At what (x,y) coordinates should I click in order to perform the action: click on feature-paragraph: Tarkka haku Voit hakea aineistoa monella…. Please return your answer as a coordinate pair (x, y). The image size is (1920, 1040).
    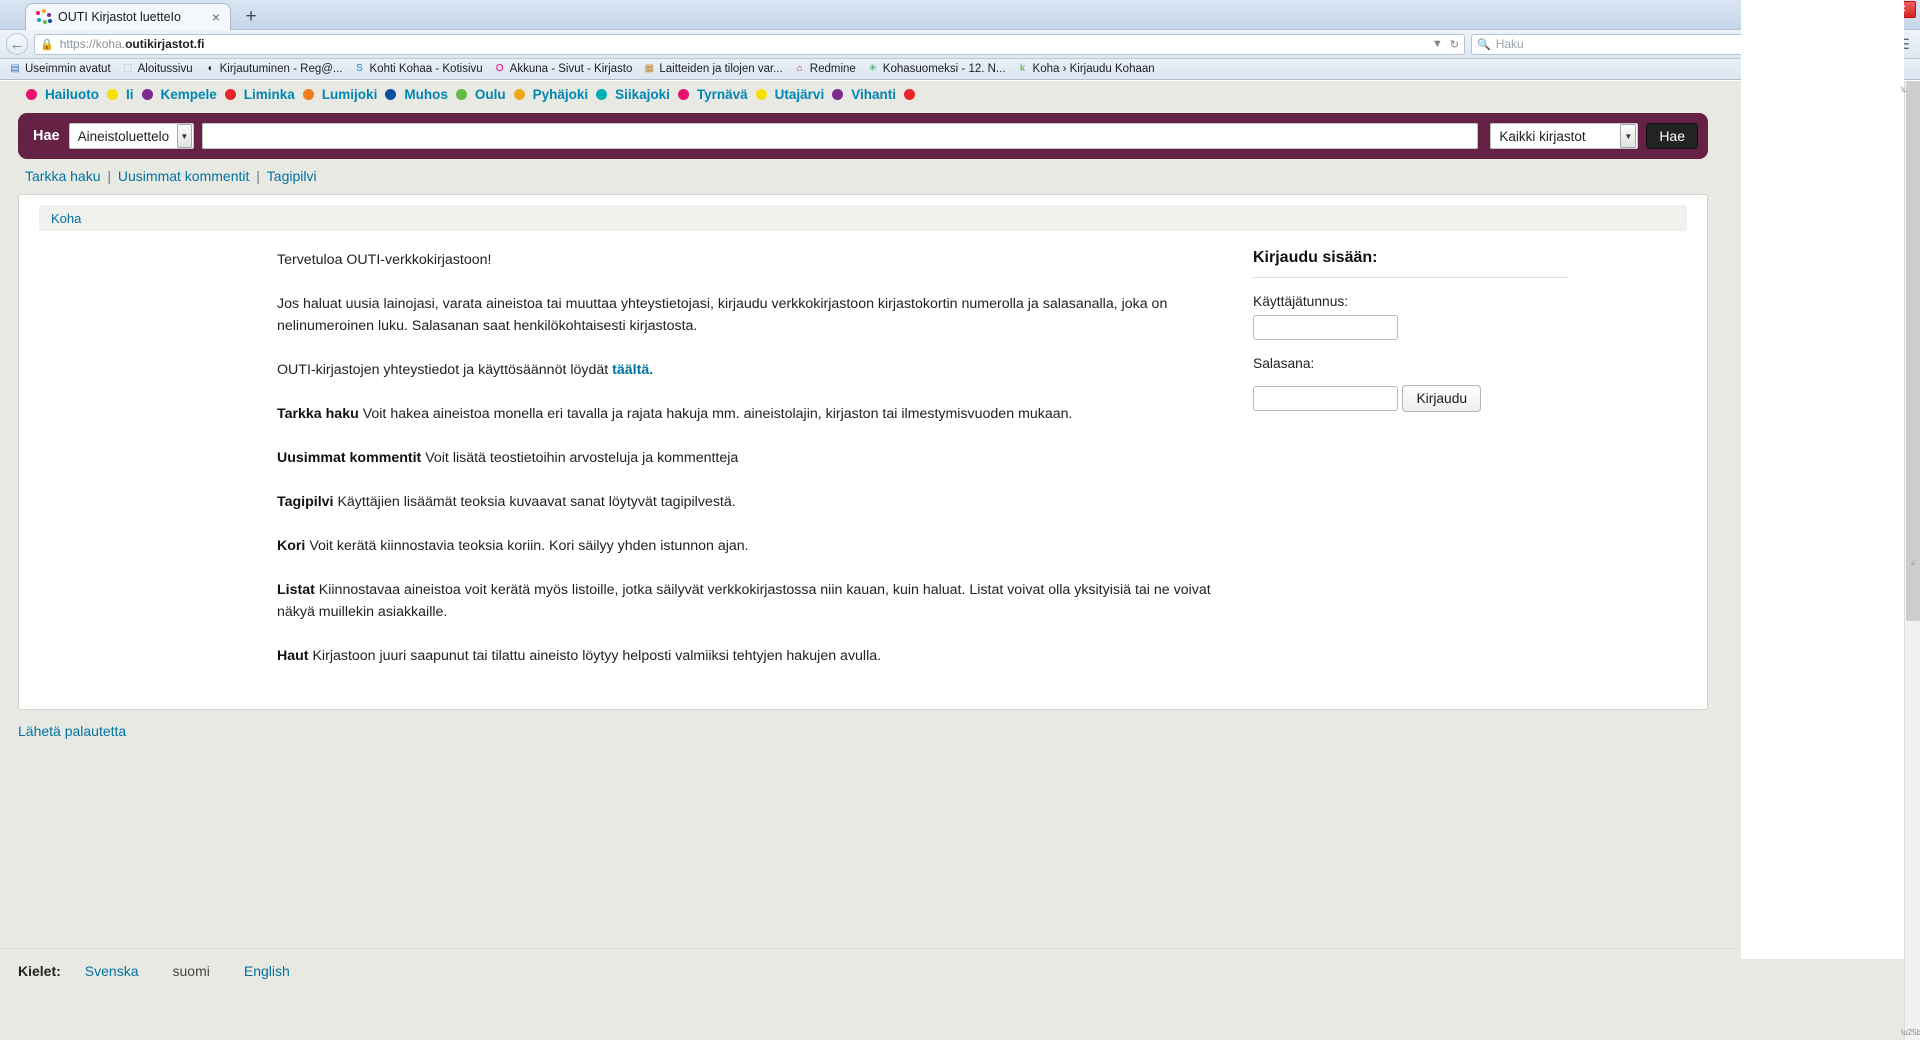
    Looking at the image, I should click on (748, 414).